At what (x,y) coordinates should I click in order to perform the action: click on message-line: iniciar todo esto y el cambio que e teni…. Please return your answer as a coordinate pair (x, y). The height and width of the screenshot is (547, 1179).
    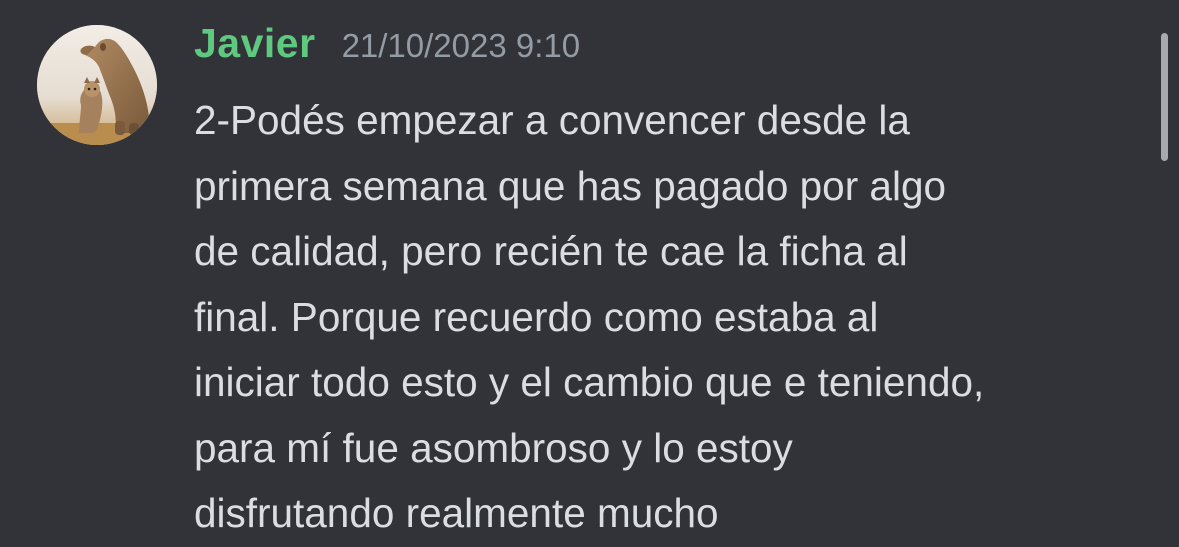
    Looking at the image, I should click on (589, 382).